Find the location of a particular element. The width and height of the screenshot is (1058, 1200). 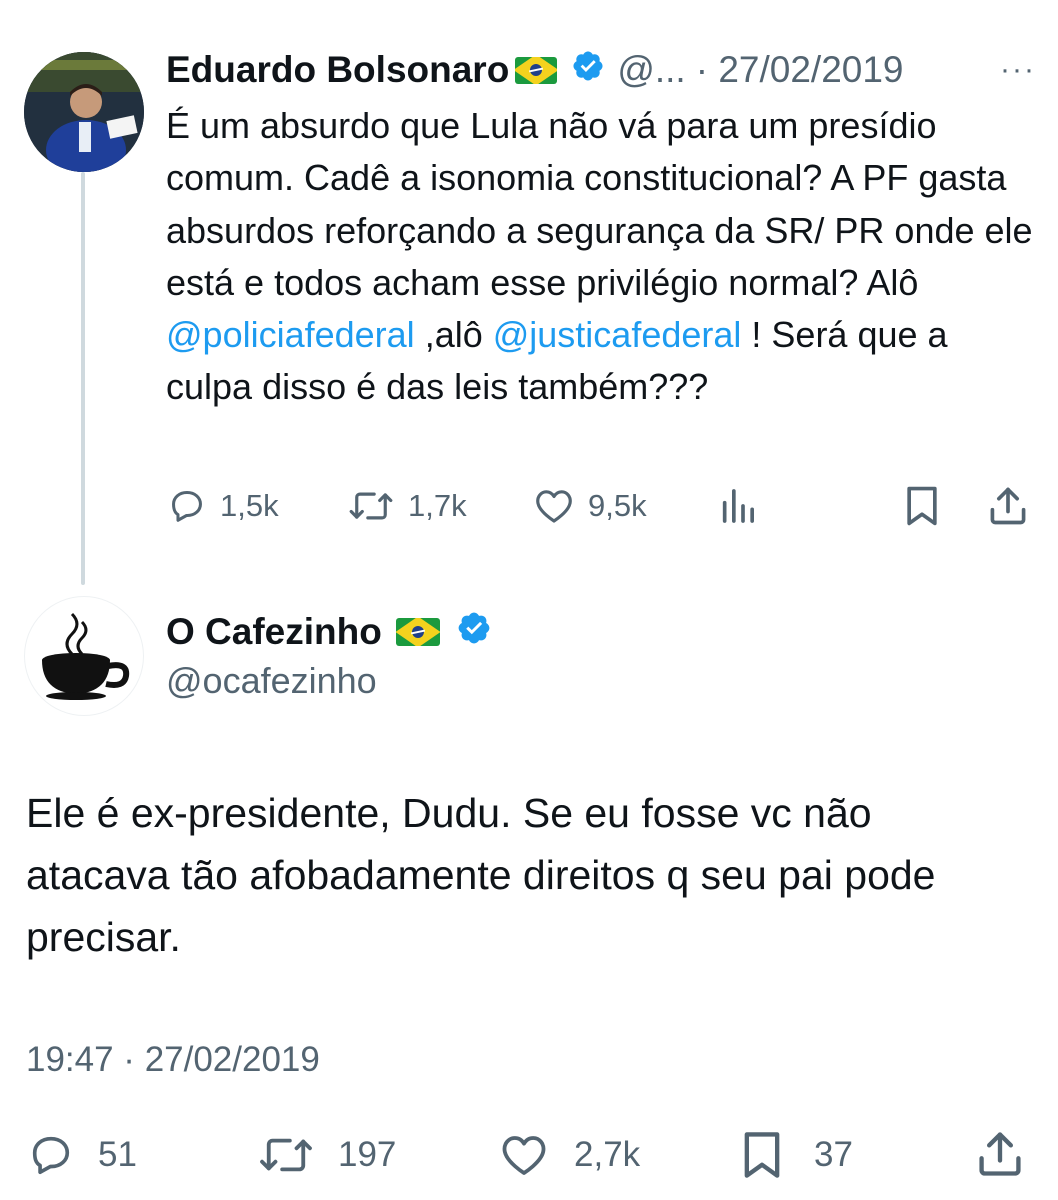

thread-line is located at coordinates (83, 378).